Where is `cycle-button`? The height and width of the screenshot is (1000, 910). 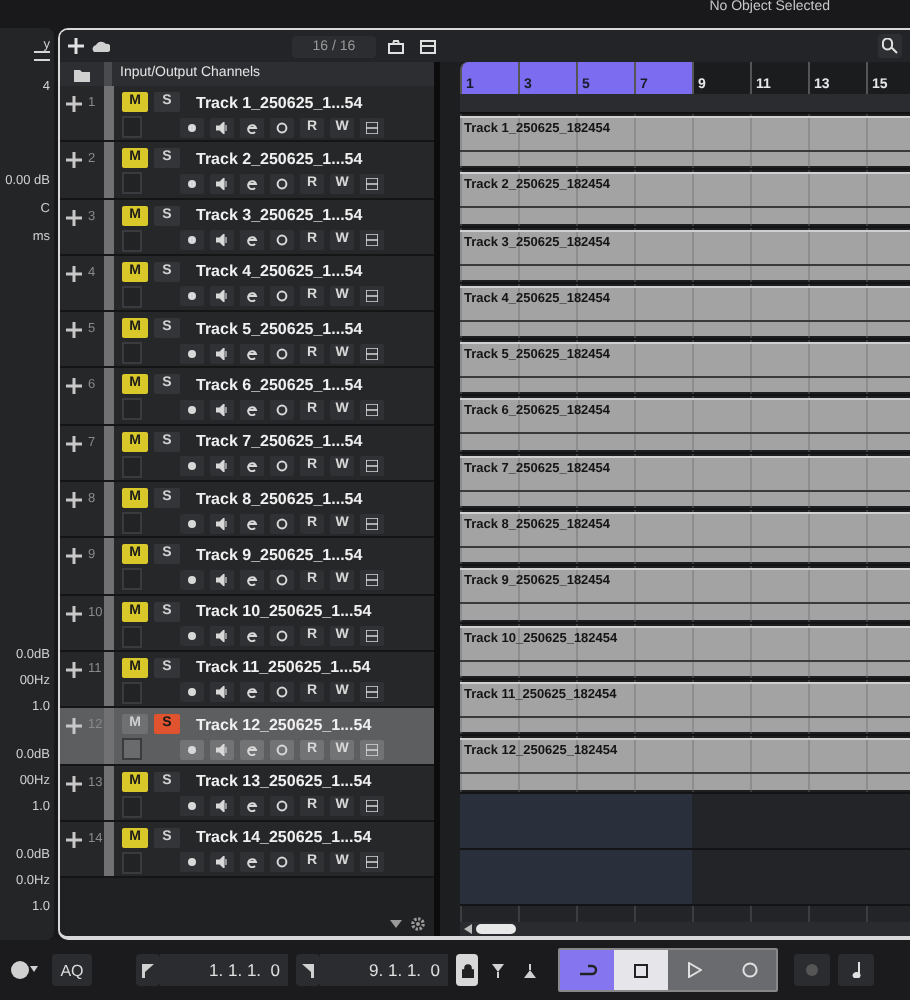 cycle-button is located at coordinates (587, 970).